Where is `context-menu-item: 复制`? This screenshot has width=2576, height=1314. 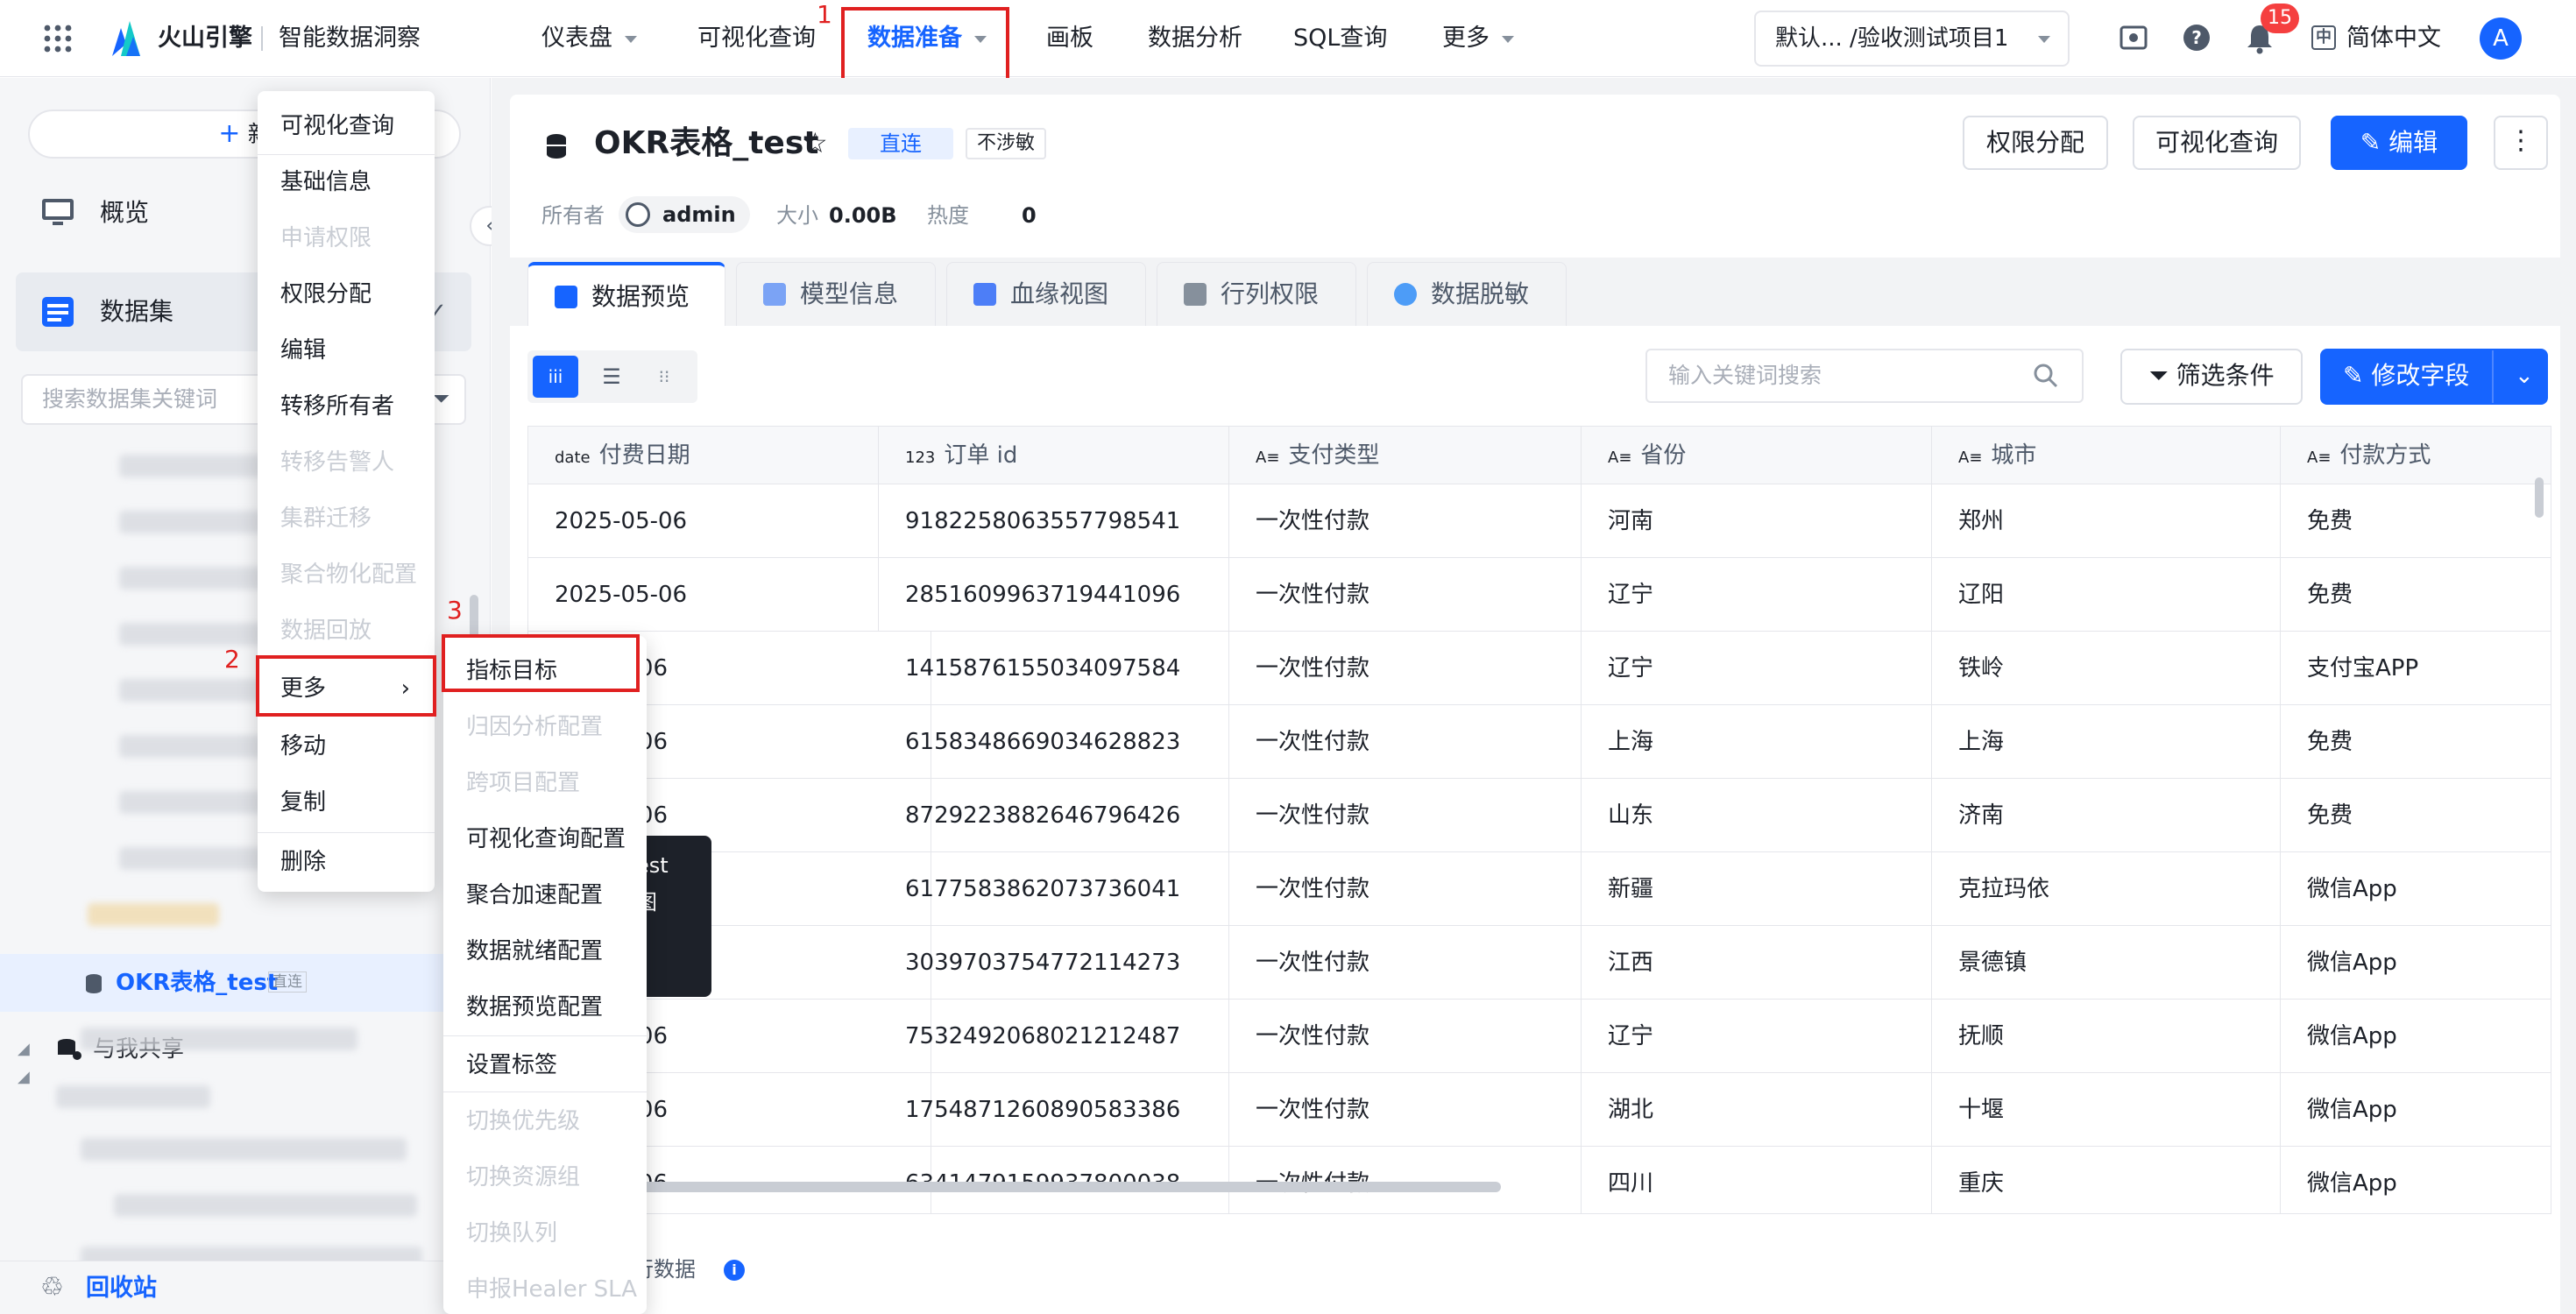
context-menu-item: 复制 is located at coordinates (346, 802).